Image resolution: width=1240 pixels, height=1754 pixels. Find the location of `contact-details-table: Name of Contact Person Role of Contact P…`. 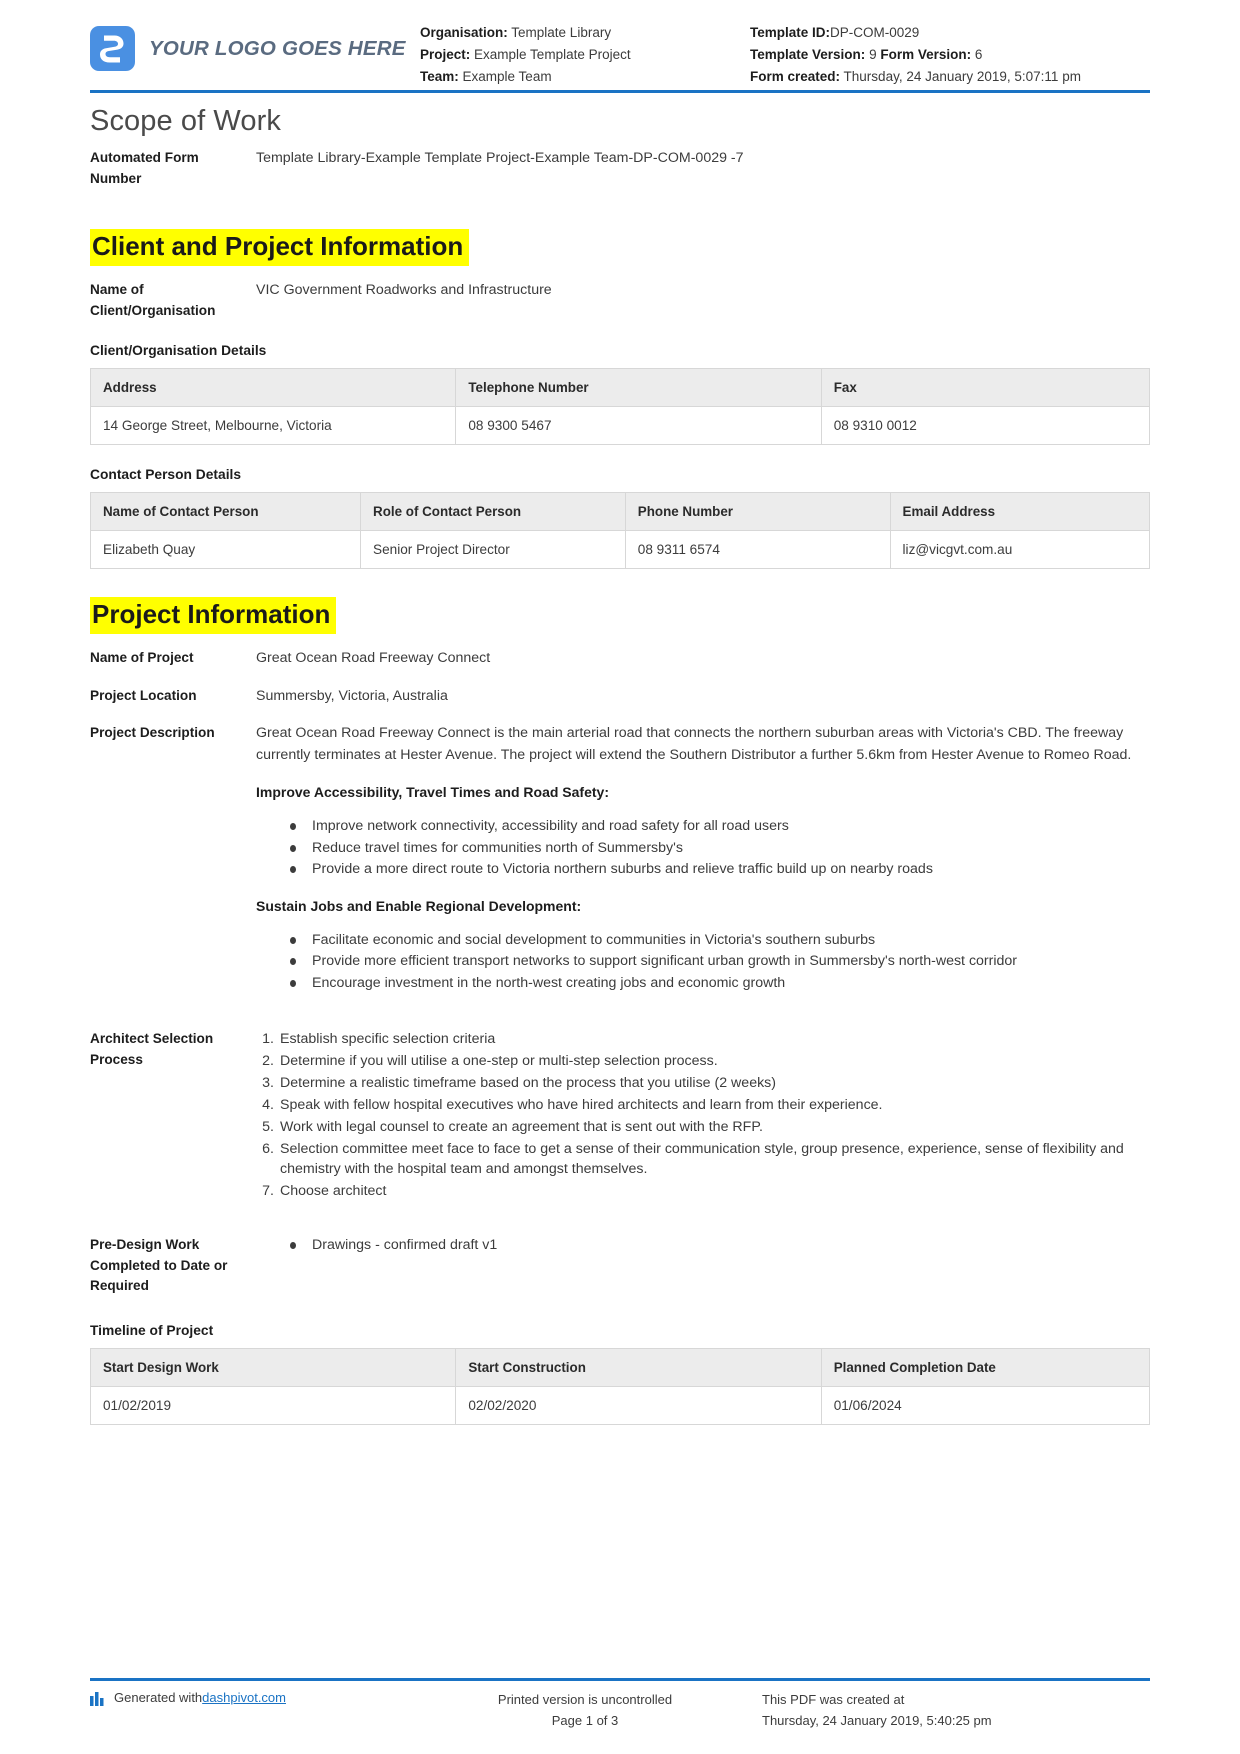

contact-details-table: Name of Contact Person Role of Contact P… is located at coordinates (620, 531).